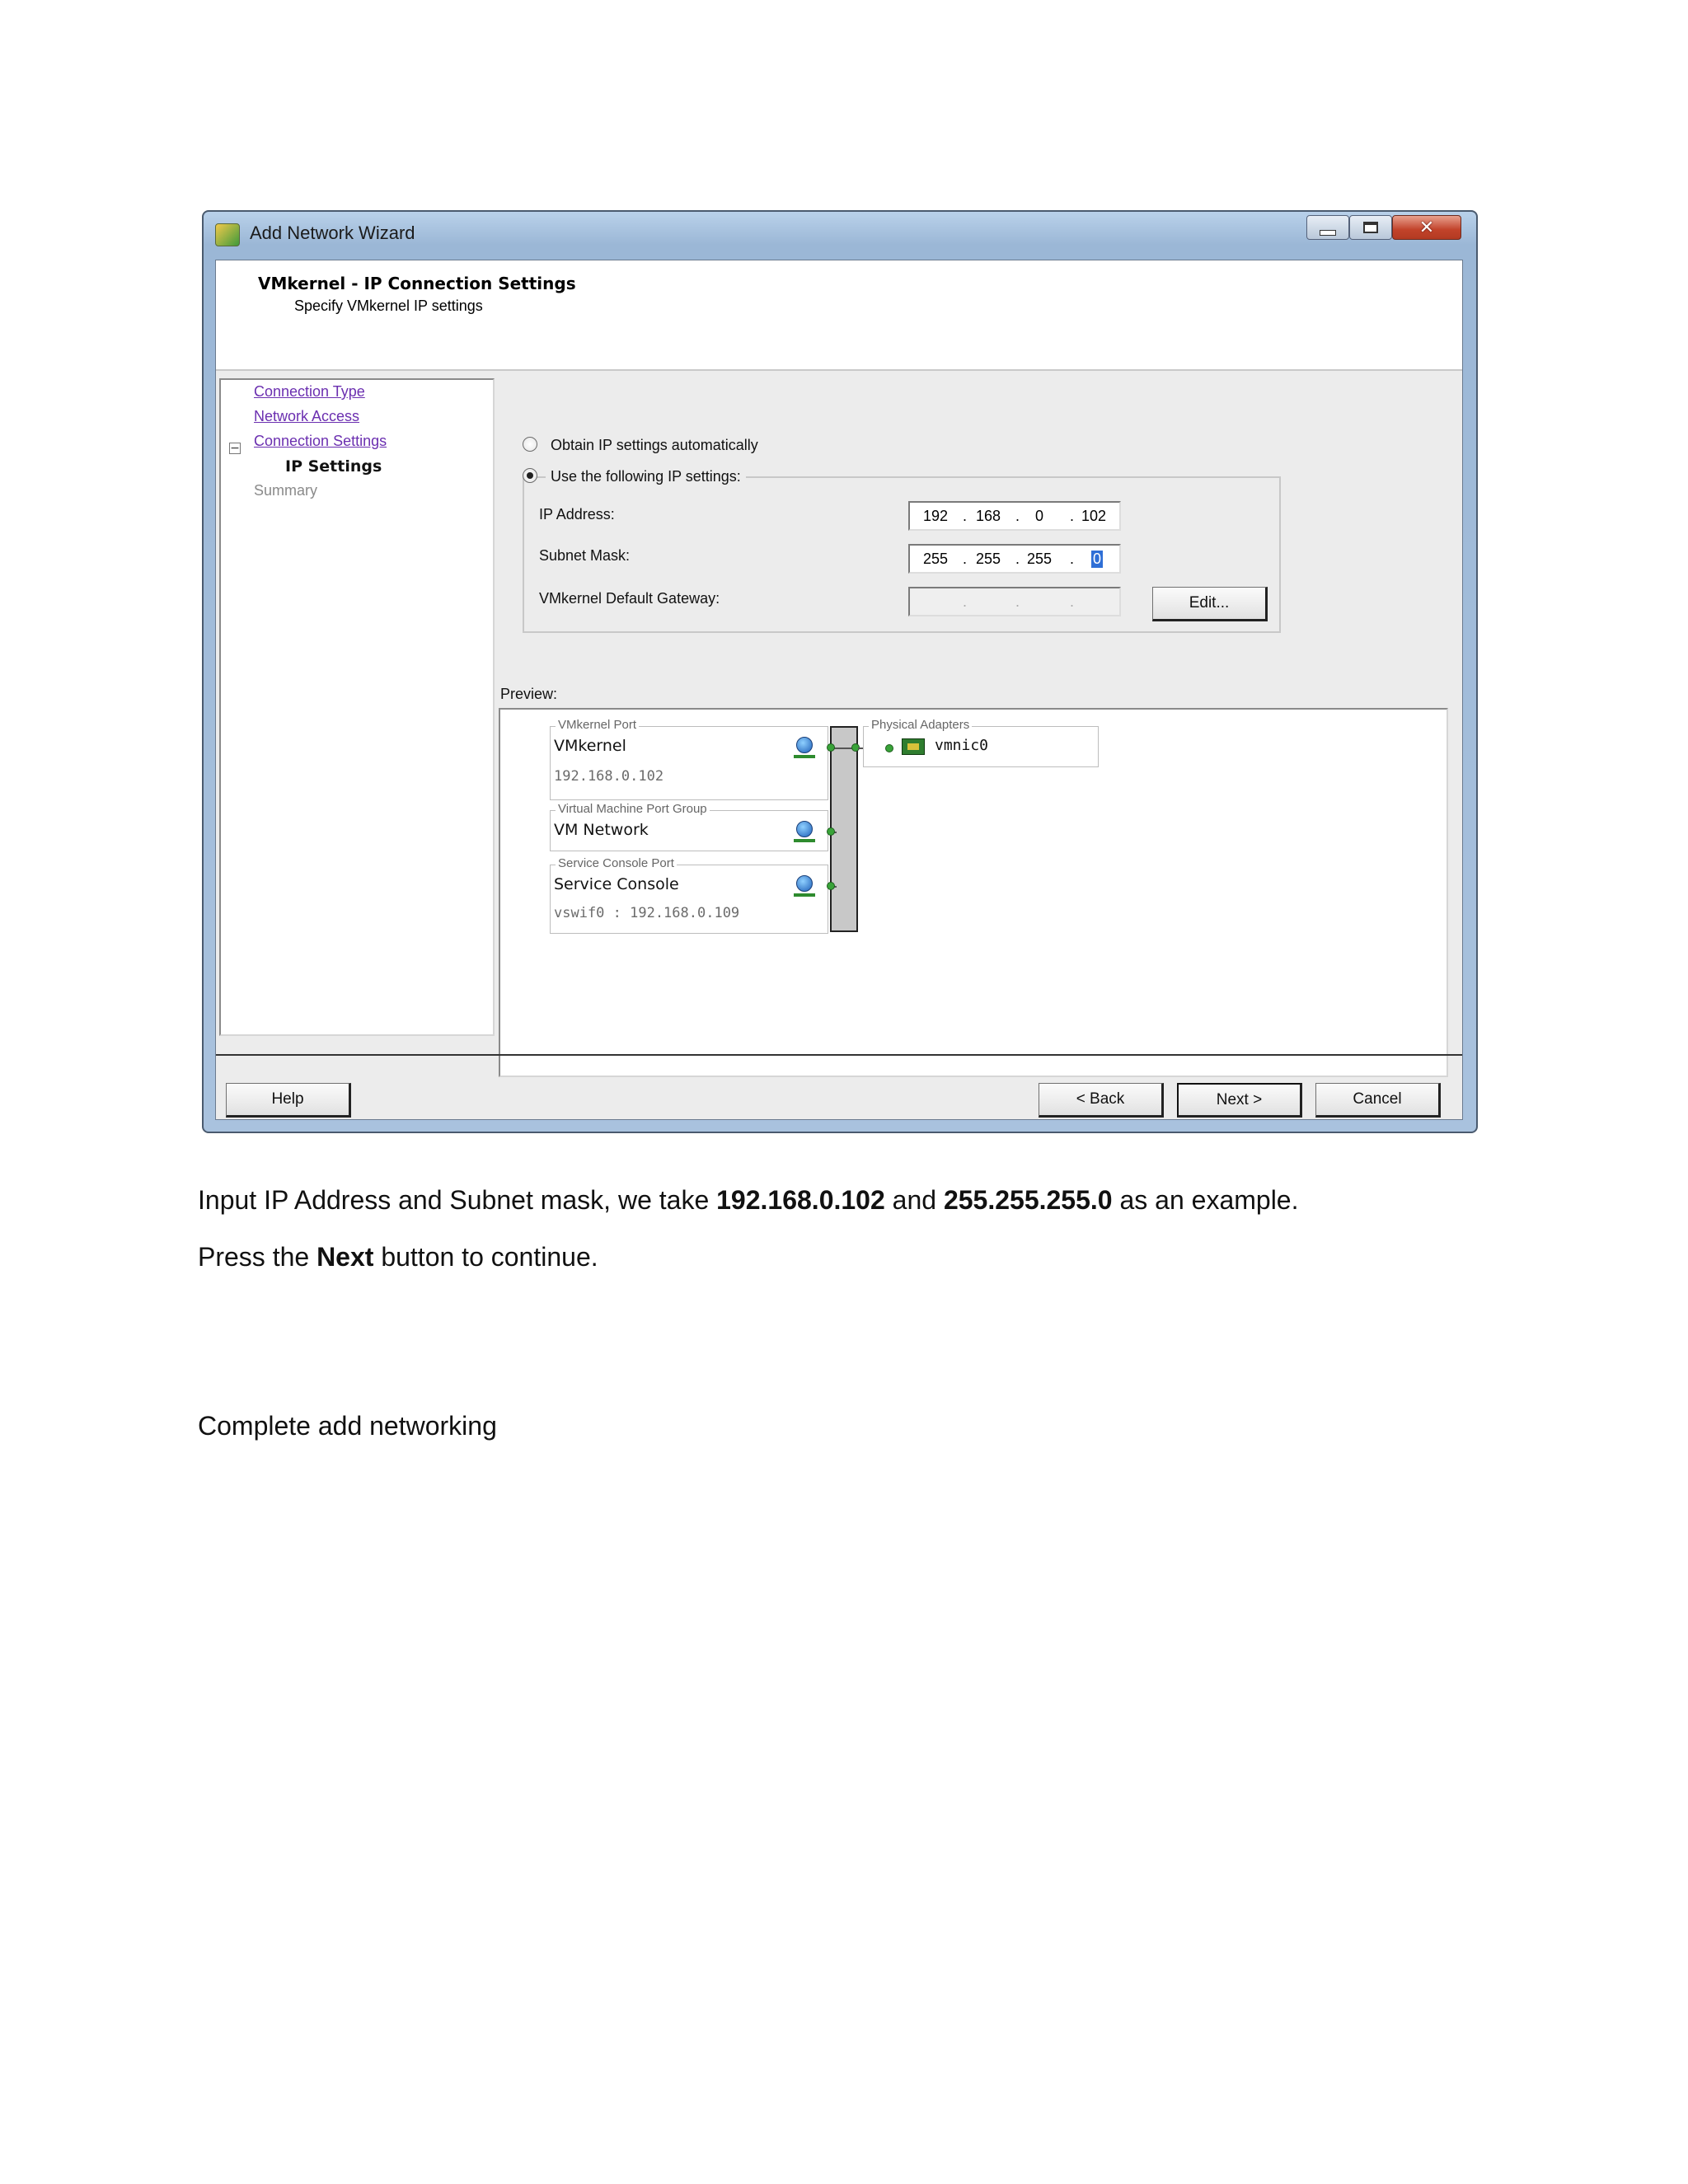  What do you see at coordinates (1028, 1200) in the screenshot?
I see `example-mask: 255.255.255.0` at bounding box center [1028, 1200].